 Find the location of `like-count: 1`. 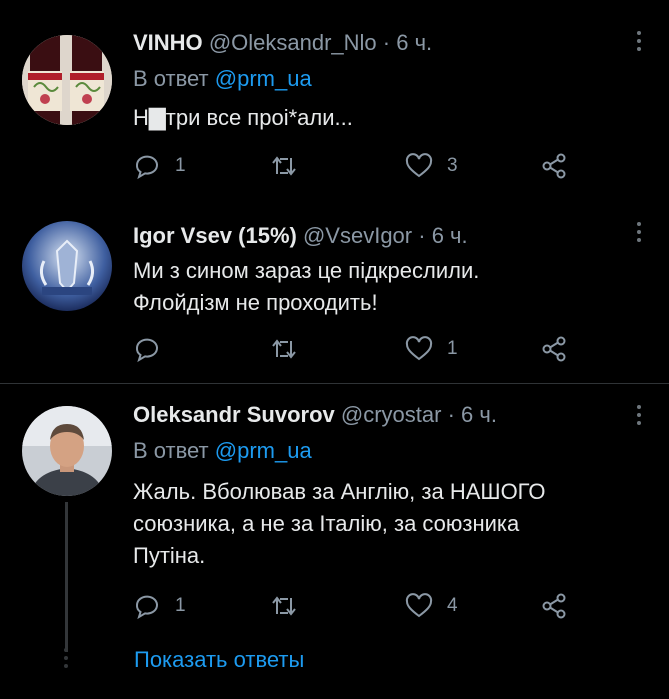

like-count: 1 is located at coordinates (452, 348).